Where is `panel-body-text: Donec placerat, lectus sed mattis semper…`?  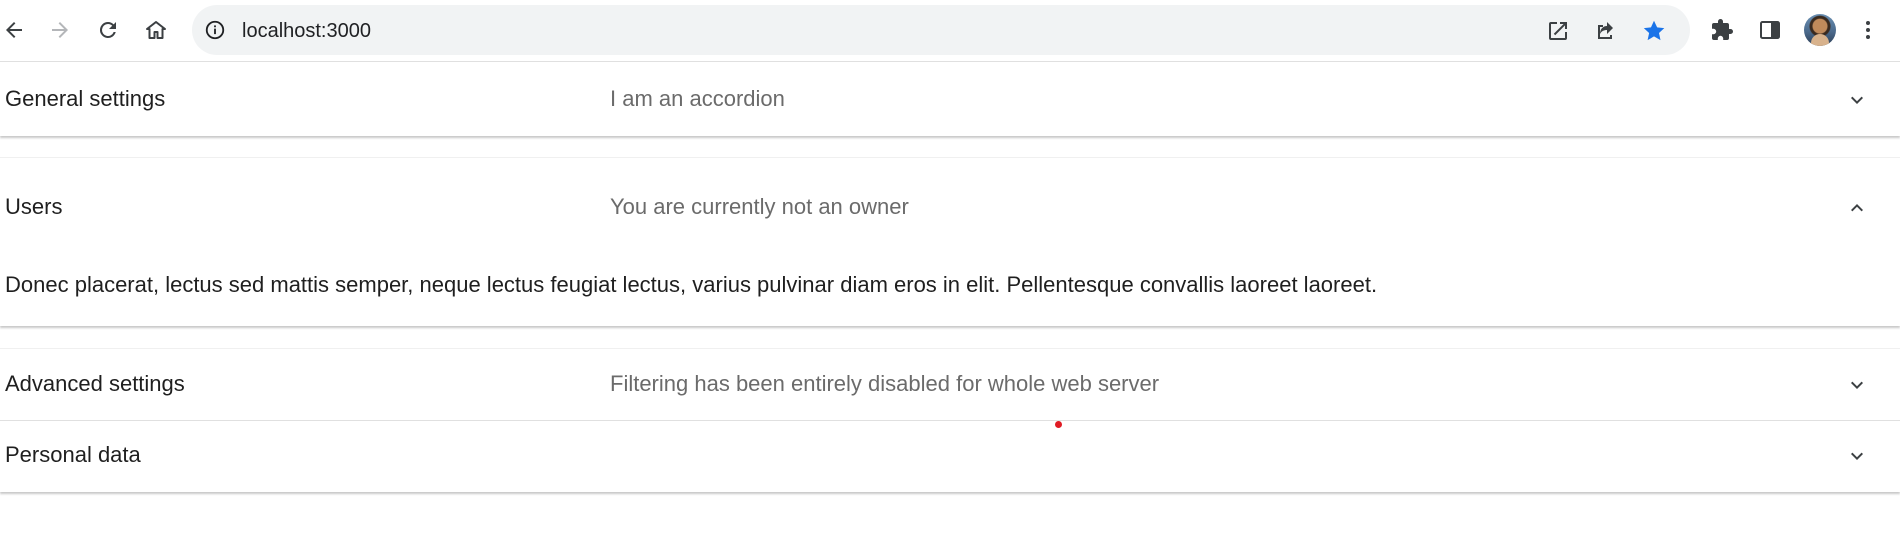
panel-body-text: Donec placerat, lectus sed mattis semper… is located at coordinates (691, 284).